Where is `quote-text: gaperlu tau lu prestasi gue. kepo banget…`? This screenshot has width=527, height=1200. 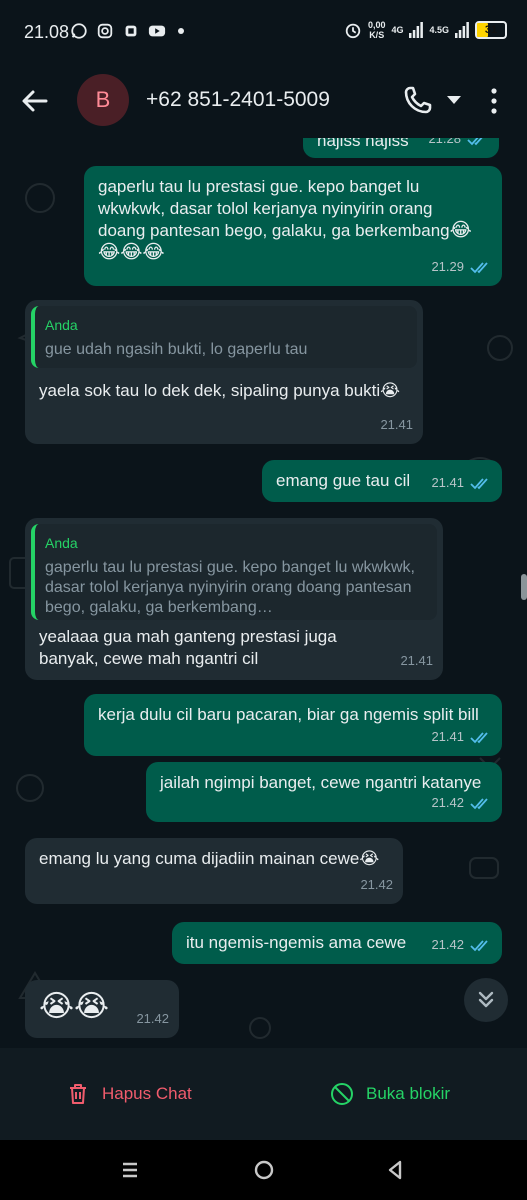 quote-text: gaperlu tau lu prestasi gue. kepo banget… is located at coordinates (230, 587).